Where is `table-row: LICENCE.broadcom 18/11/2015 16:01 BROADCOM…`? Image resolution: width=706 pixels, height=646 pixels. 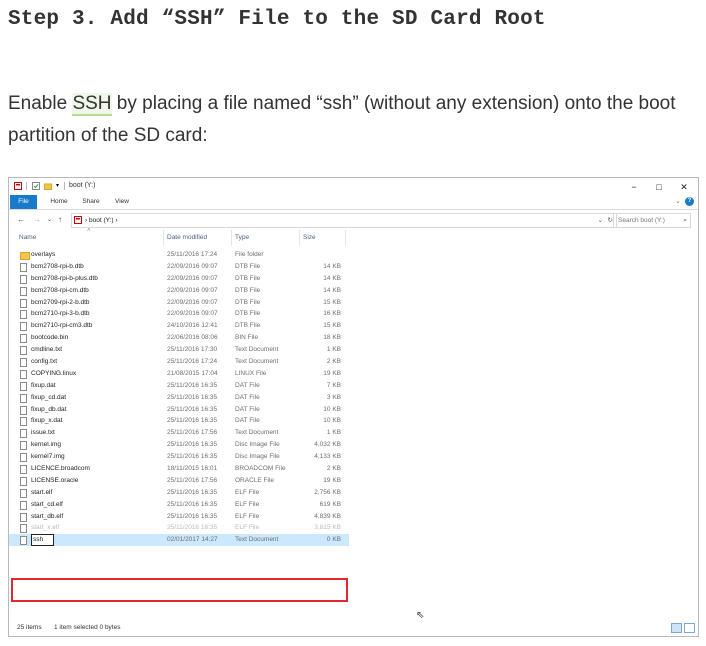
table-row: LICENCE.broadcom 18/11/2015 16:01 BROADCOM… is located at coordinates (179, 469).